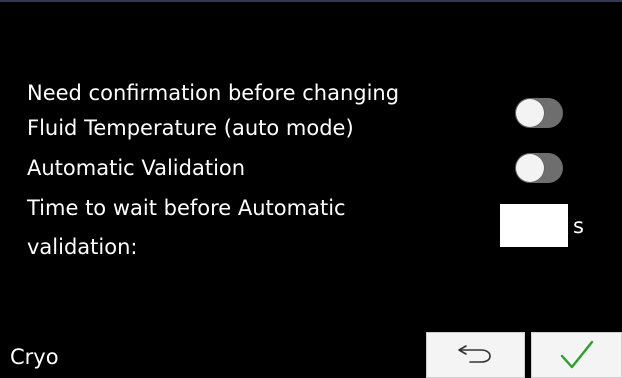 The height and width of the screenshot is (378, 622). What do you see at coordinates (213, 93) in the screenshot?
I see `confirm-setting-label-line1: Need confirmation before changing` at bounding box center [213, 93].